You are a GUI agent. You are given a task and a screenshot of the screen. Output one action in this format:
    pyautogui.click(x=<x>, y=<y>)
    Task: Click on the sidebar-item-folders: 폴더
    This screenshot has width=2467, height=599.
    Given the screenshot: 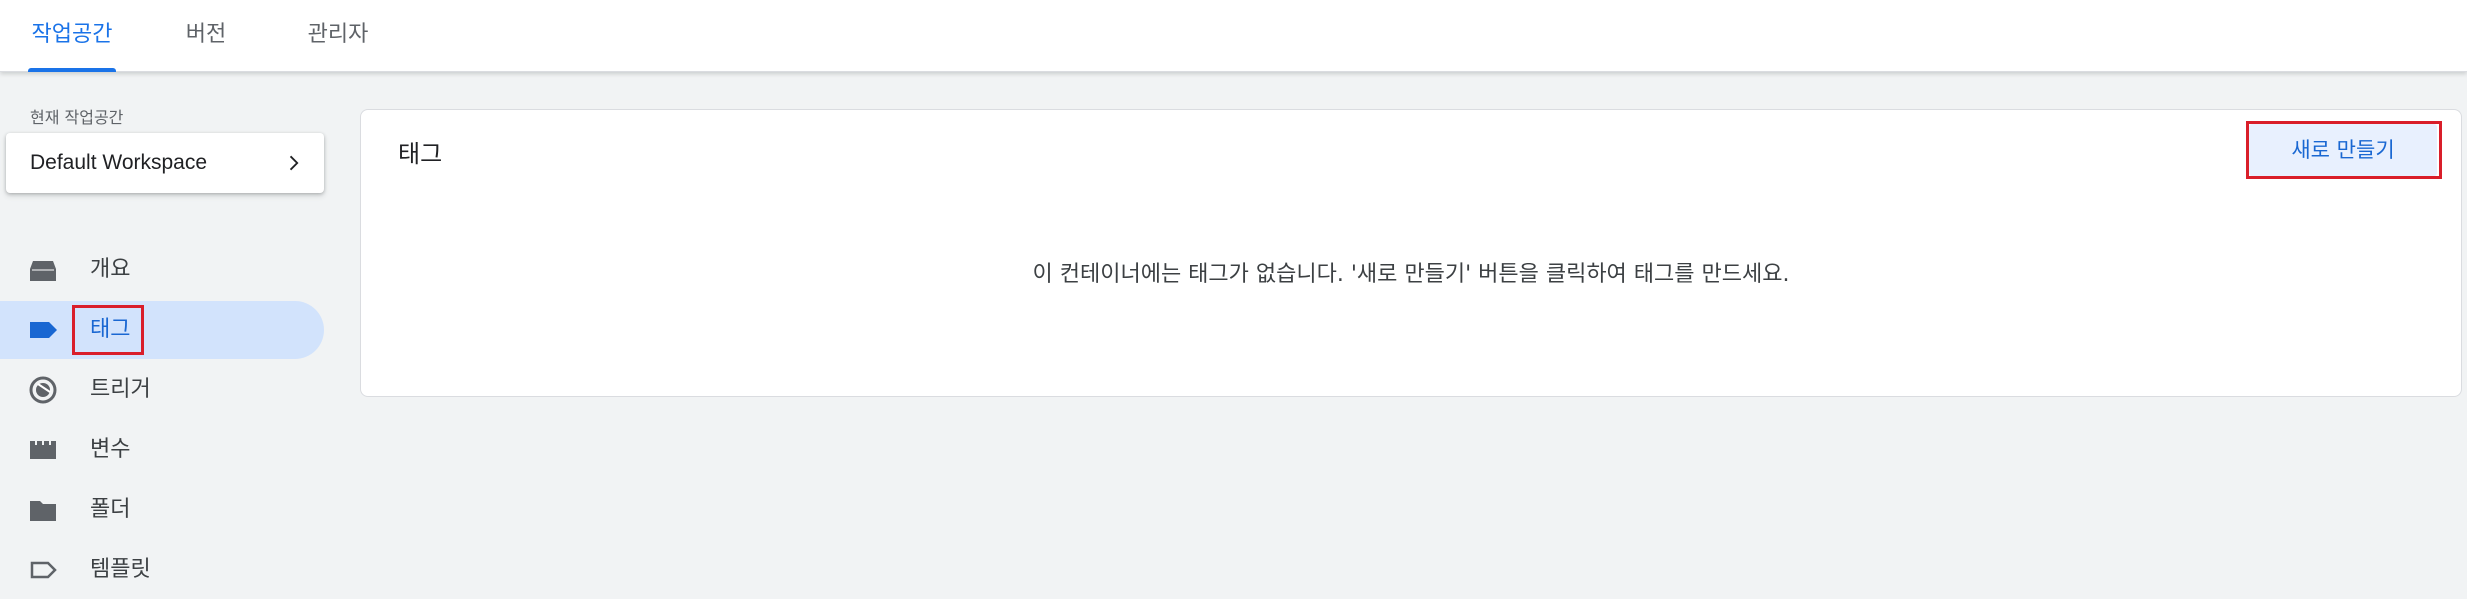 What is the action you would take?
    pyautogui.click(x=162, y=510)
    